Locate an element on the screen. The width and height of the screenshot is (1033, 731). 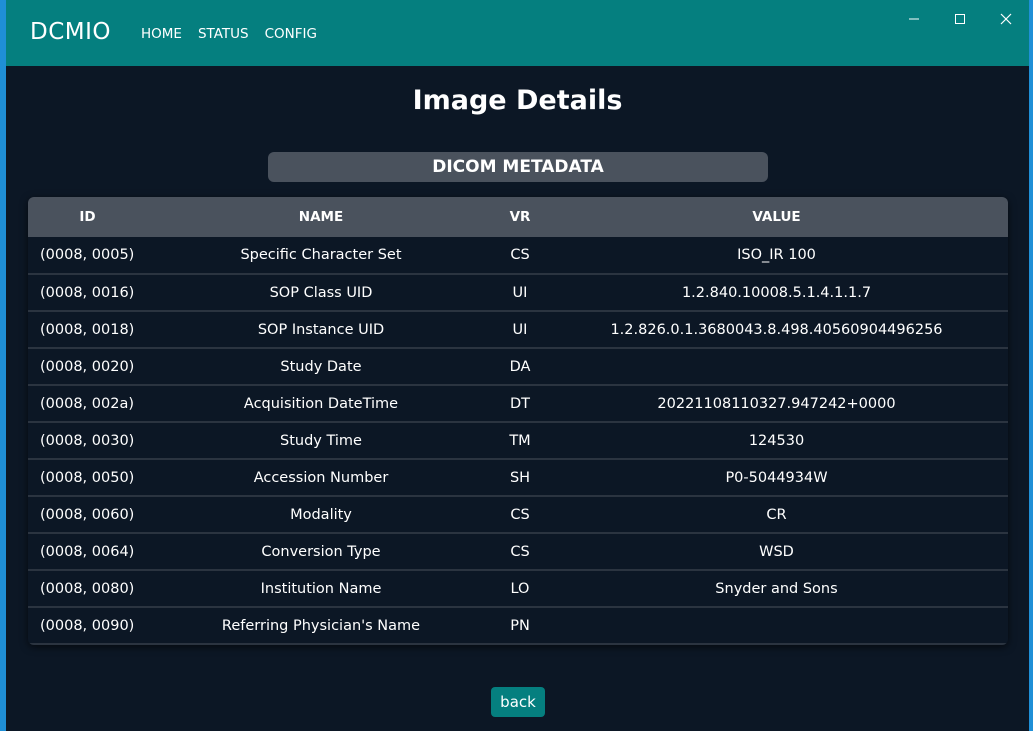
table-row: (0008, 0064) Conversion Type CS WSD is located at coordinates (518, 551).